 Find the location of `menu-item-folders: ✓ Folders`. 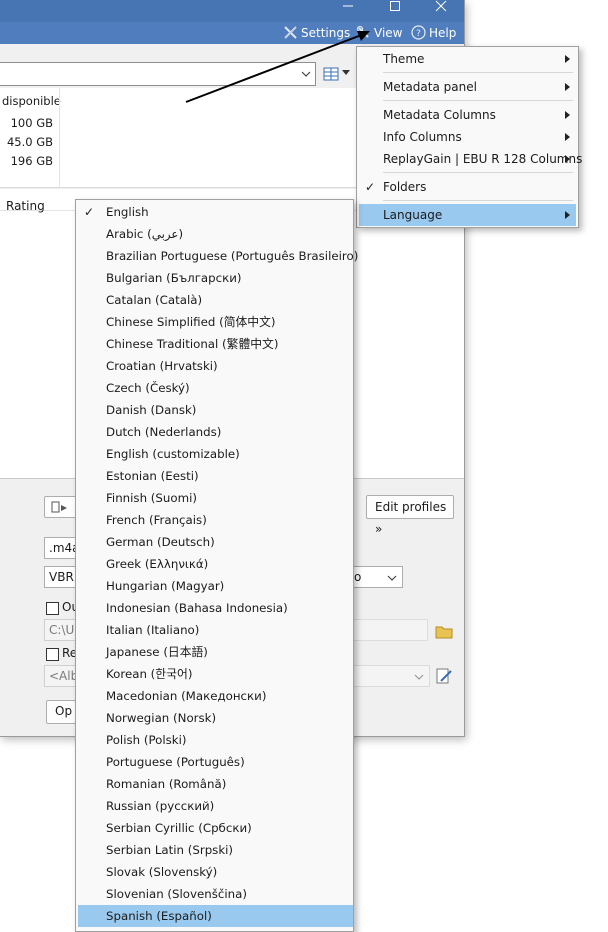

menu-item-folders: ✓ Folders is located at coordinates (467, 187).